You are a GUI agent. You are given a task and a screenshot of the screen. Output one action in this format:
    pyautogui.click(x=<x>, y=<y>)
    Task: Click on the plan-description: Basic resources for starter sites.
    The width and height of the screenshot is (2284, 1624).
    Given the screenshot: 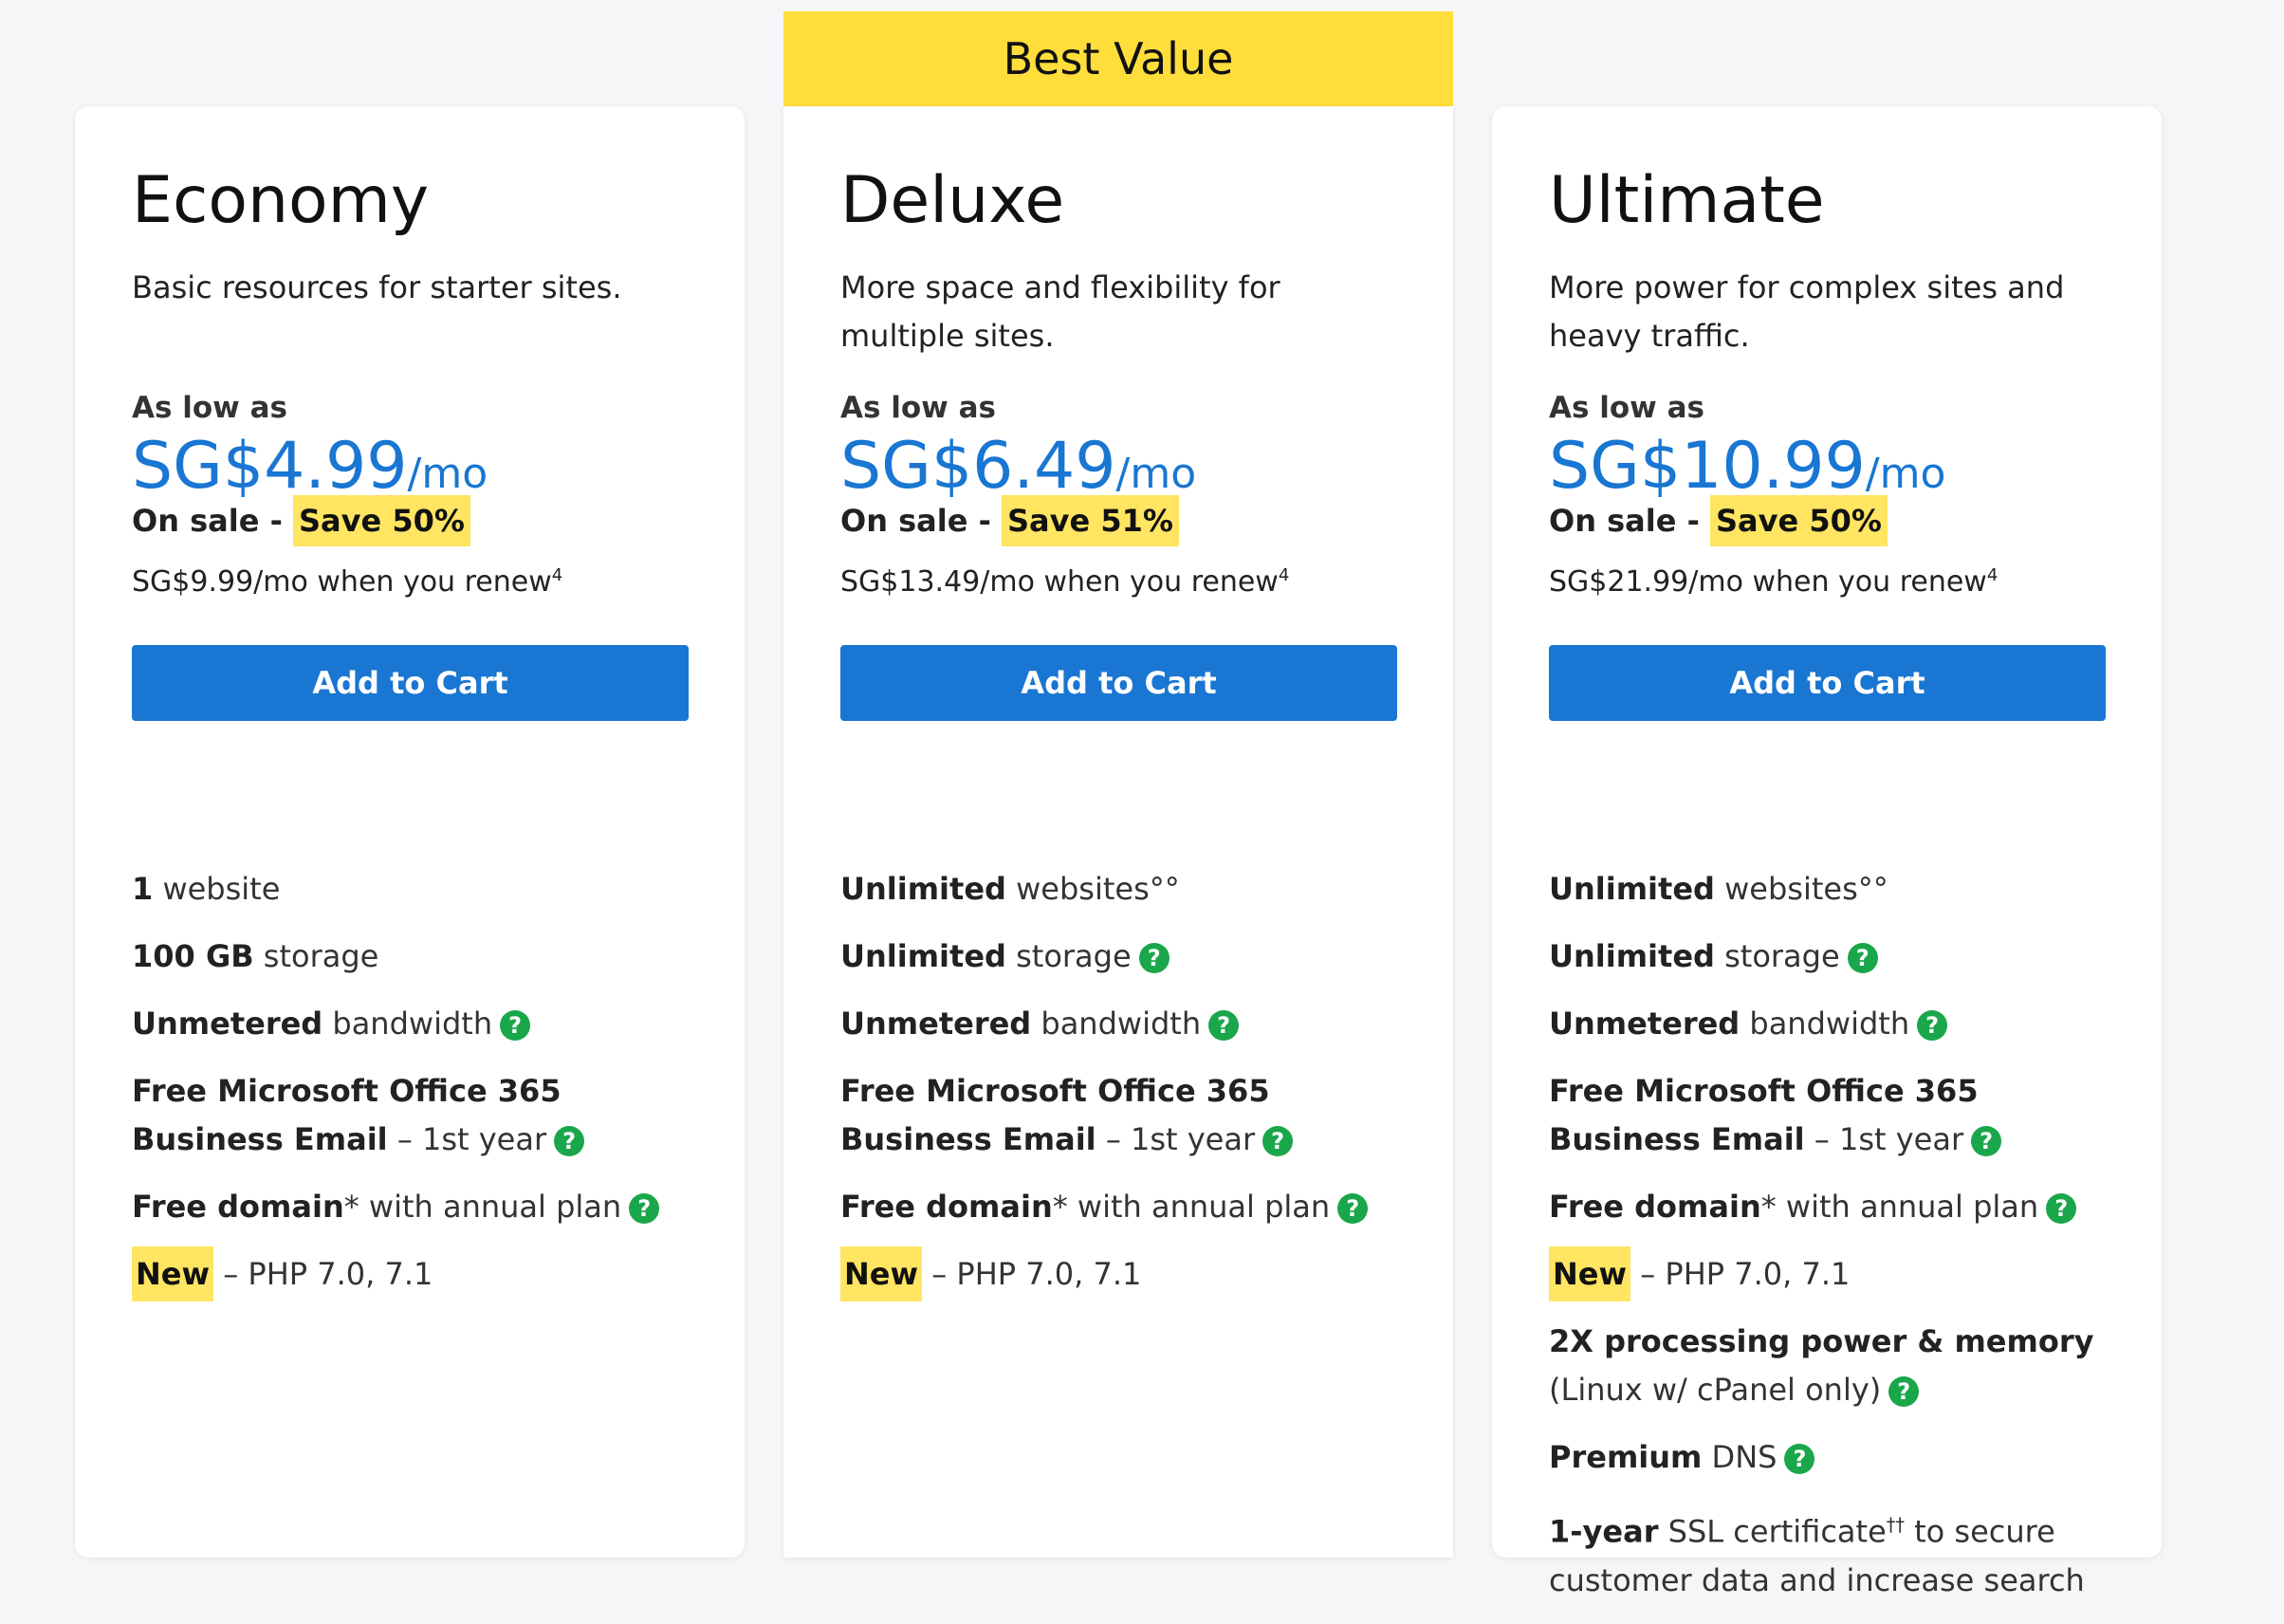 What is the action you would take?
    pyautogui.click(x=377, y=287)
    